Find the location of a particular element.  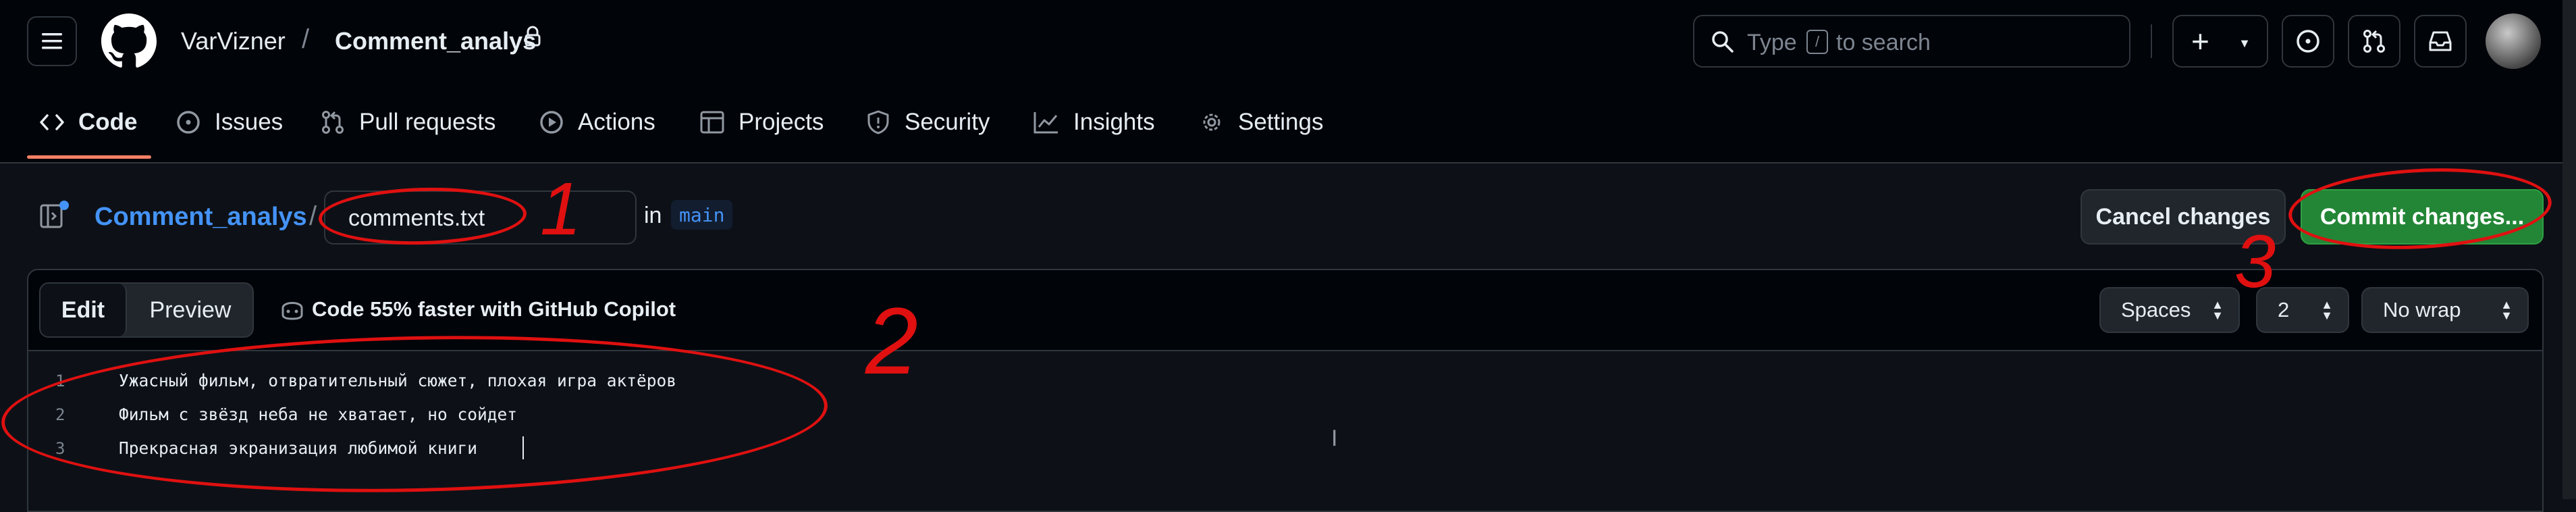

window-edge is located at coordinates (2569, 249).